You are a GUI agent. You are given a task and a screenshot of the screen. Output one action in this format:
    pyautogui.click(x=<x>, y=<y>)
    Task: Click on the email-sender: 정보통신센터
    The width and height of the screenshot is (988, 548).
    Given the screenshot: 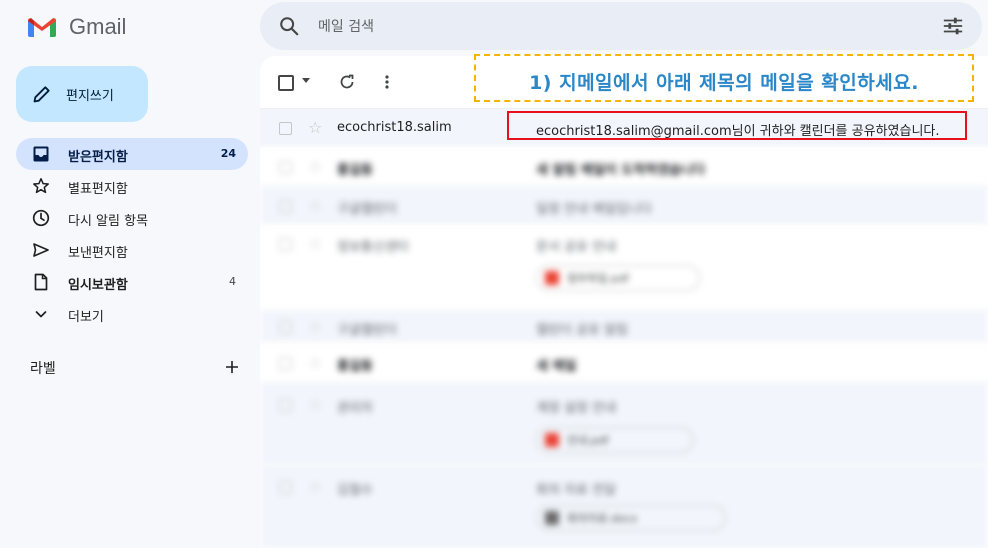 What is the action you would take?
    pyautogui.click(x=373, y=247)
    